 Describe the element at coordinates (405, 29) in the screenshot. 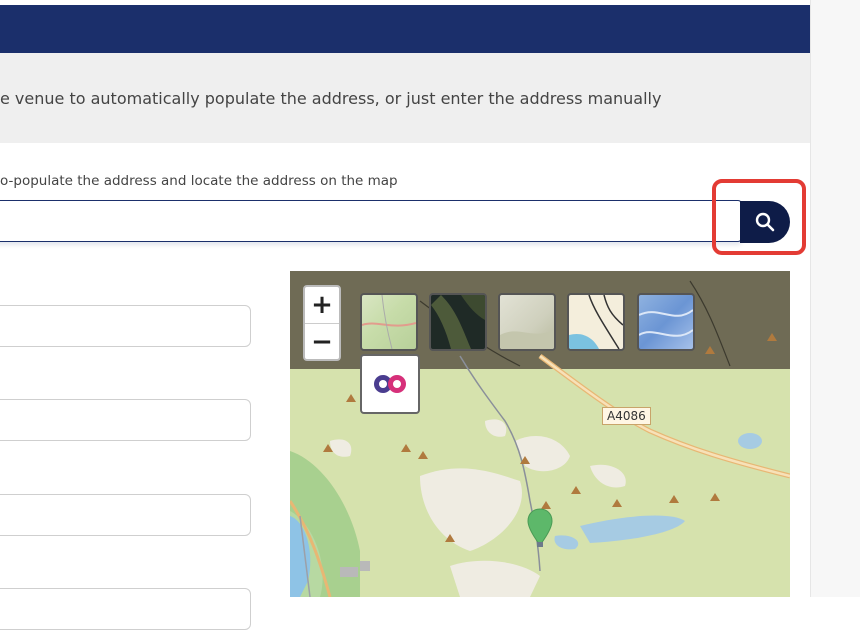

I see `header-bar` at that location.